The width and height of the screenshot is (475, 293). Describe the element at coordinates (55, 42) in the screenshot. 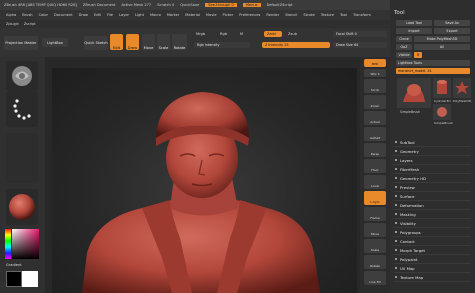

I see `lightbox-button: LightBox` at that location.